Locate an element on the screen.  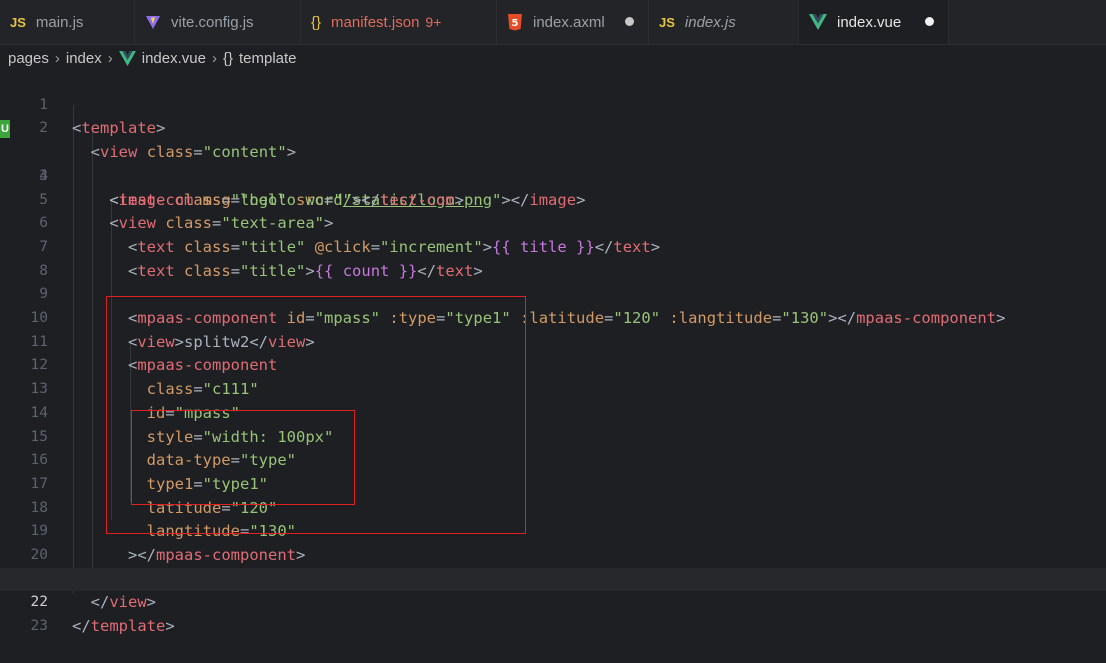
code-line: 8 is located at coordinates (553, 257).